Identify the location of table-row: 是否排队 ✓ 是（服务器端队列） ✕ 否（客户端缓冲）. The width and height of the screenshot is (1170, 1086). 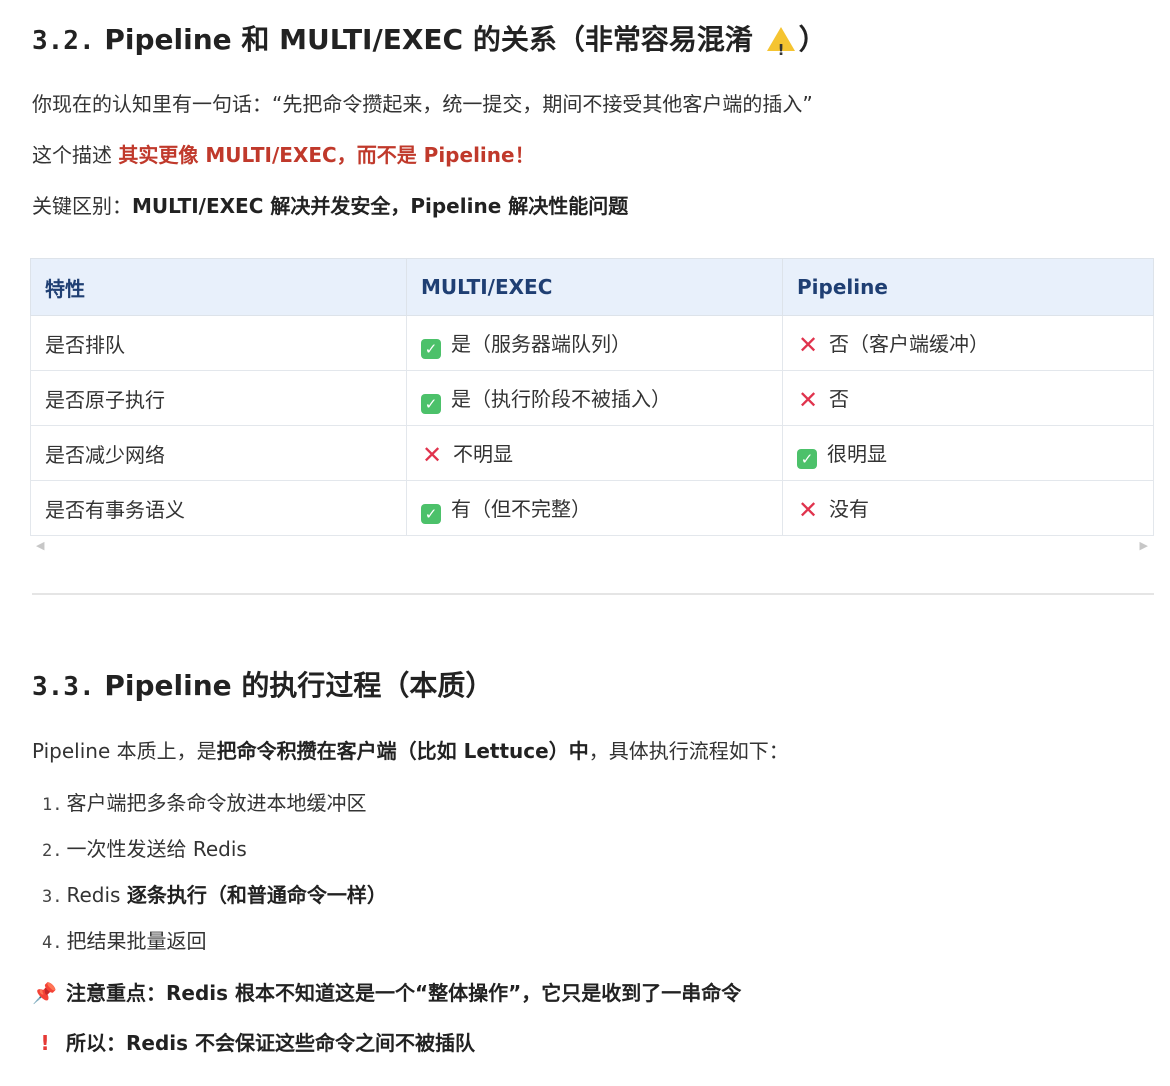
(592, 343).